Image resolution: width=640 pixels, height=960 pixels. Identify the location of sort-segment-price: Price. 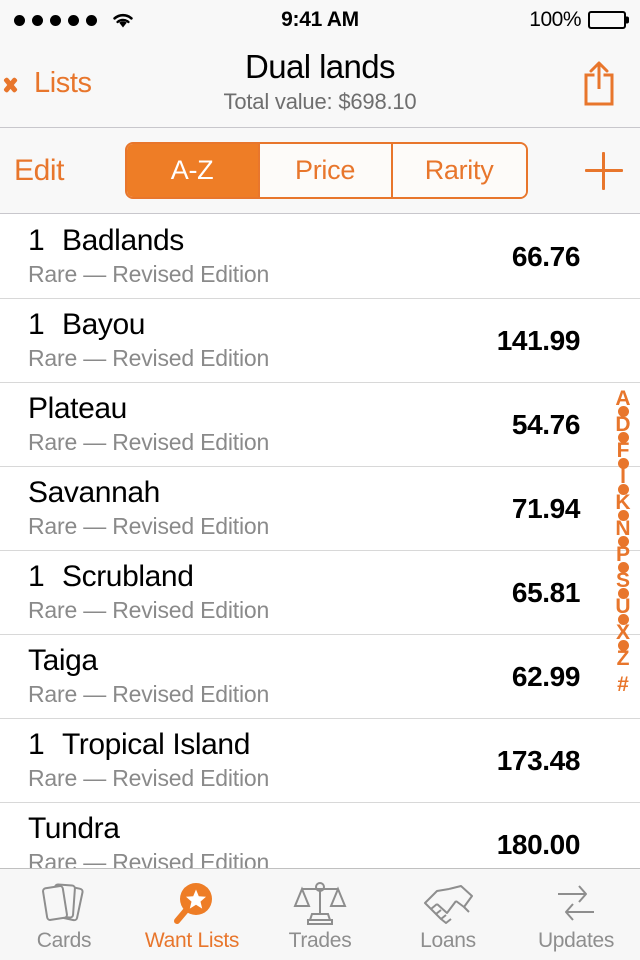
(326, 170).